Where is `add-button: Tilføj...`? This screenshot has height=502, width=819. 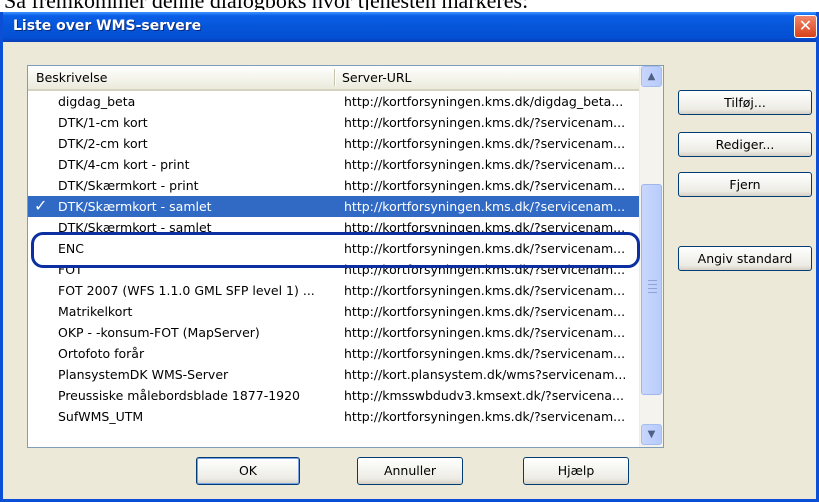
add-button: Tilføj... is located at coordinates (745, 102).